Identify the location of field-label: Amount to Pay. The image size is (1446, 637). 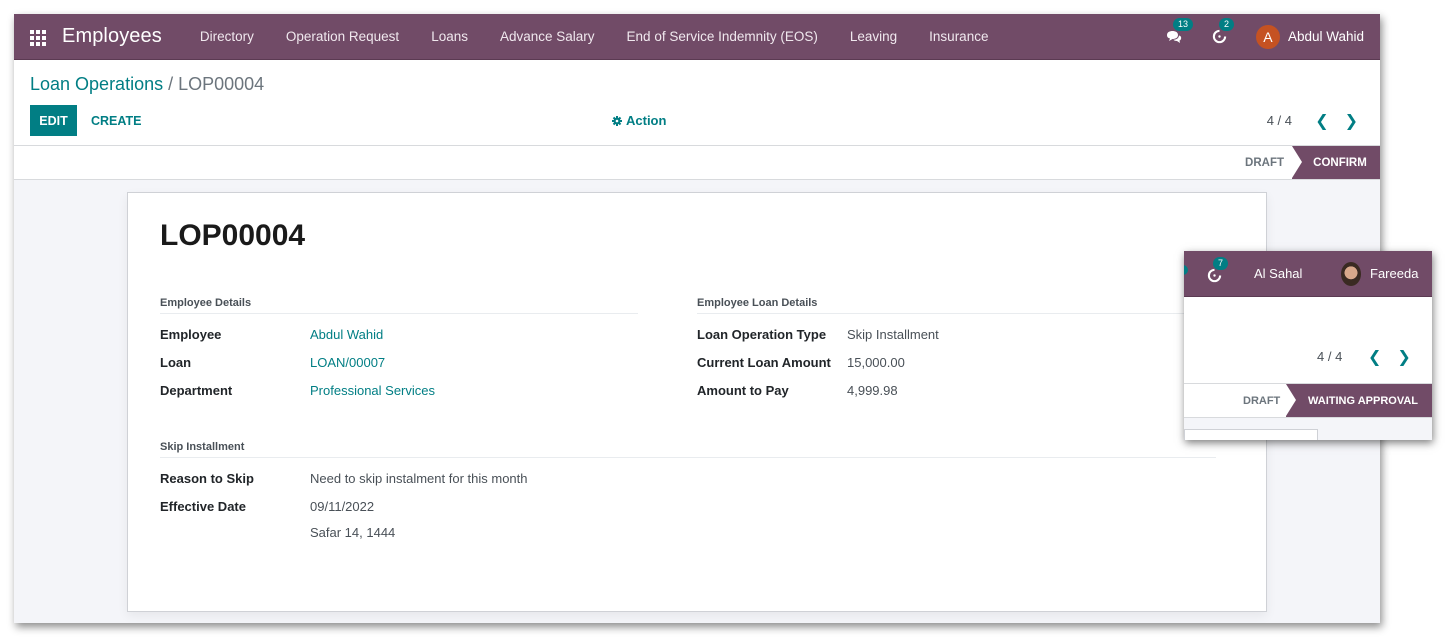
(743, 390).